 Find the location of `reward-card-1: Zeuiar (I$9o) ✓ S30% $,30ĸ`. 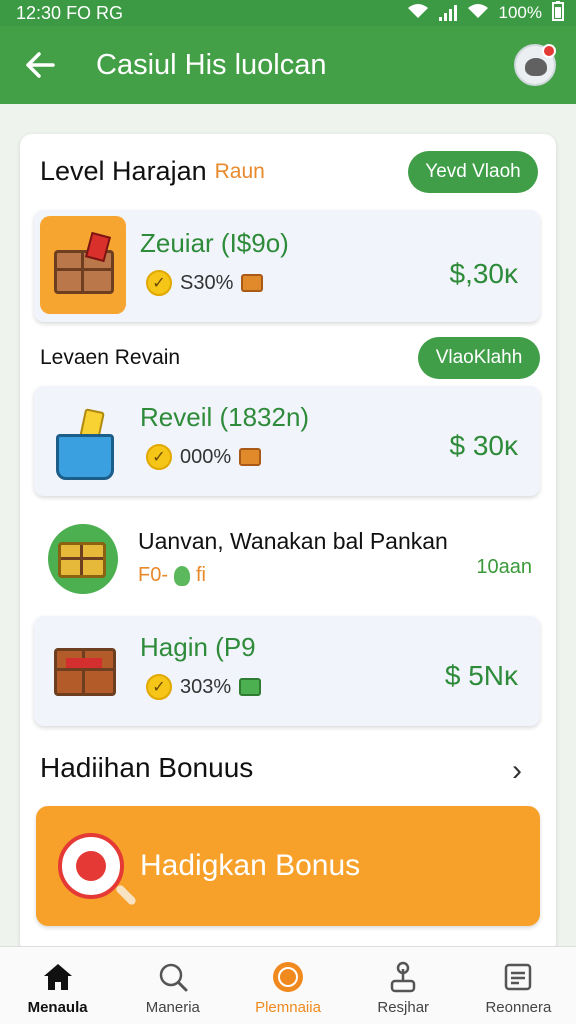

reward-card-1: Zeuiar (I$9o) ✓ S30% $,30ĸ is located at coordinates (287, 266).